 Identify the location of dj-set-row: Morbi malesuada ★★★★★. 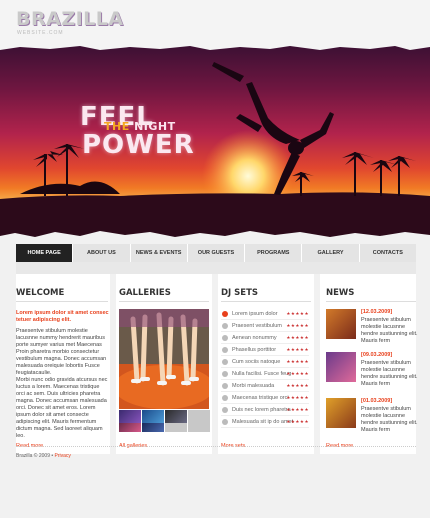
(265, 386).